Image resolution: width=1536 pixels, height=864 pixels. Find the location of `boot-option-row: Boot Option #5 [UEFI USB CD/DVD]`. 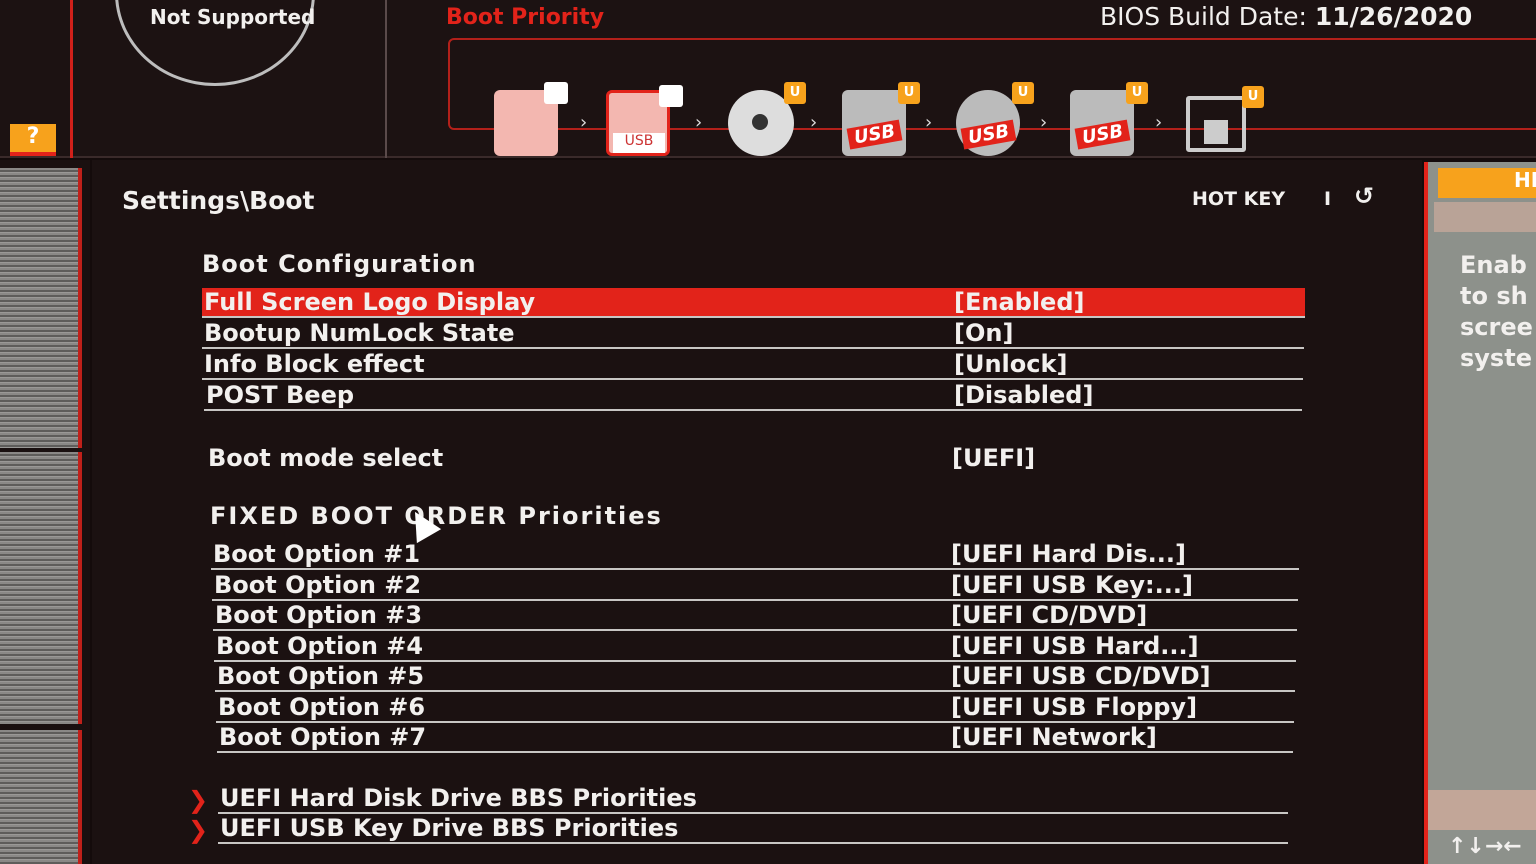

boot-option-row: Boot Option #5 [UEFI USB CD/DVD] is located at coordinates (755, 677).